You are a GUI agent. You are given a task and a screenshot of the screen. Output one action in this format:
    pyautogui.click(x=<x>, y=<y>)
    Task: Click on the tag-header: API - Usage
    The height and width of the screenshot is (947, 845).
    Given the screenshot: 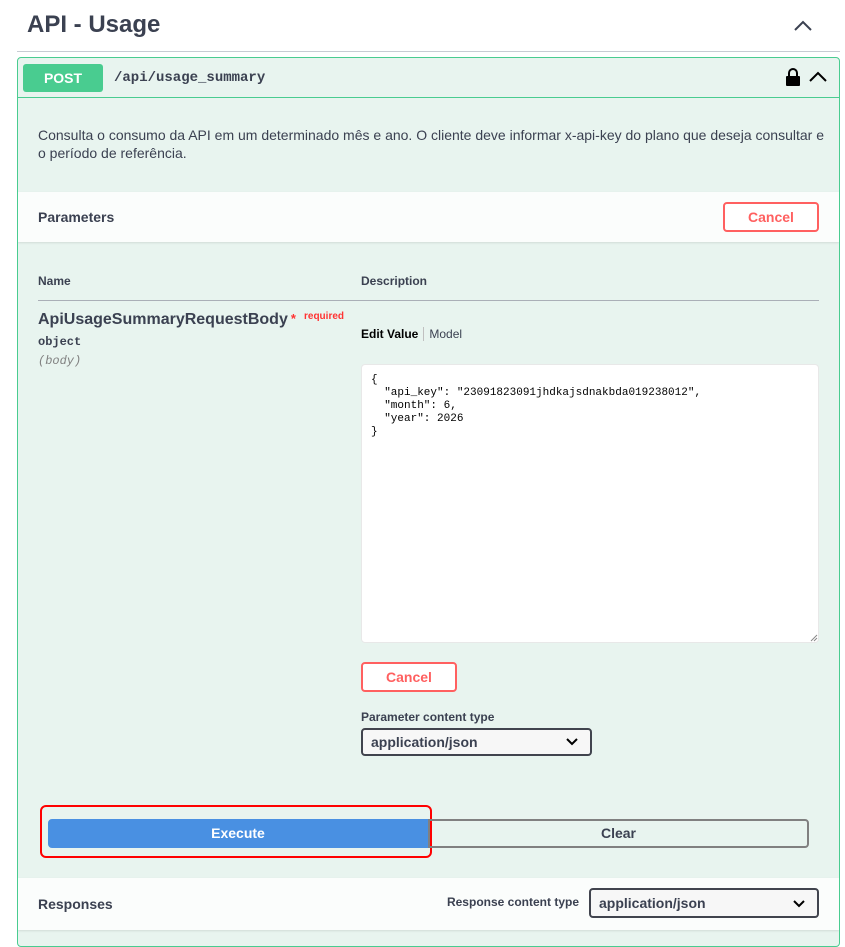 What is the action you would take?
    pyautogui.click(x=428, y=26)
    